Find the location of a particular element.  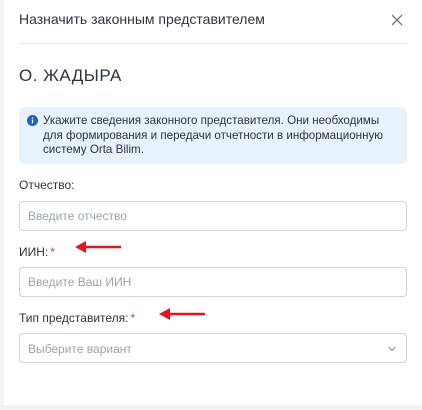

iin-label-text: ИИН: is located at coordinates (34, 252).